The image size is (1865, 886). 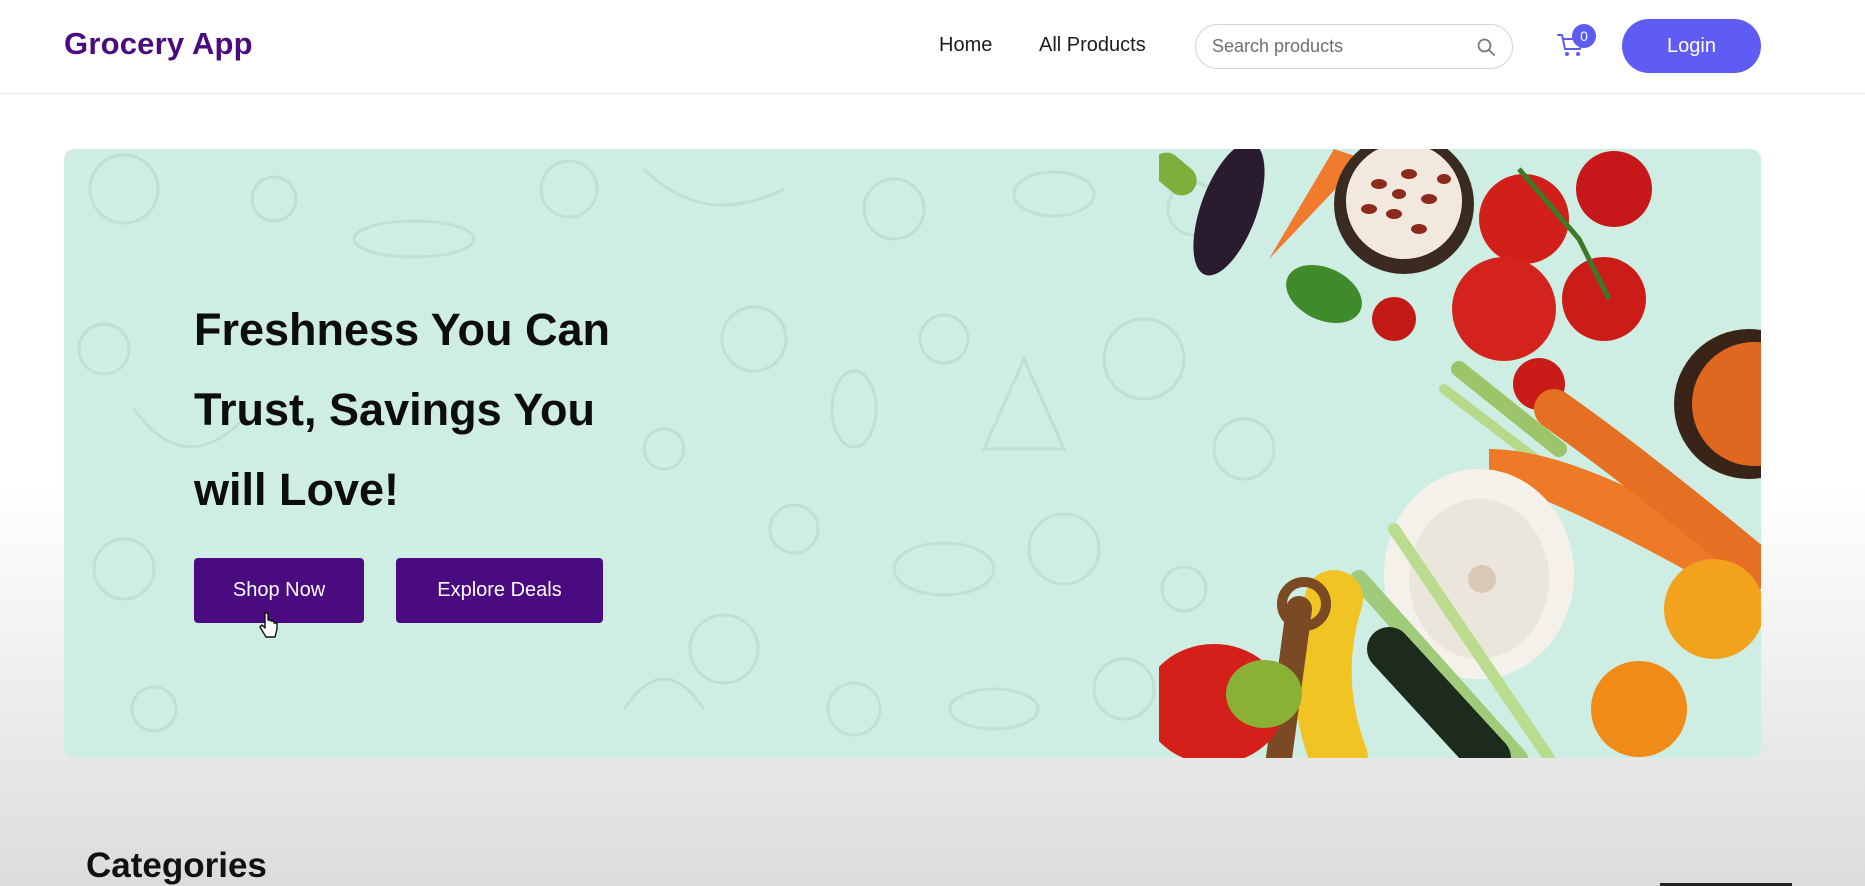 I want to click on search-box, so click(x=1354, y=46).